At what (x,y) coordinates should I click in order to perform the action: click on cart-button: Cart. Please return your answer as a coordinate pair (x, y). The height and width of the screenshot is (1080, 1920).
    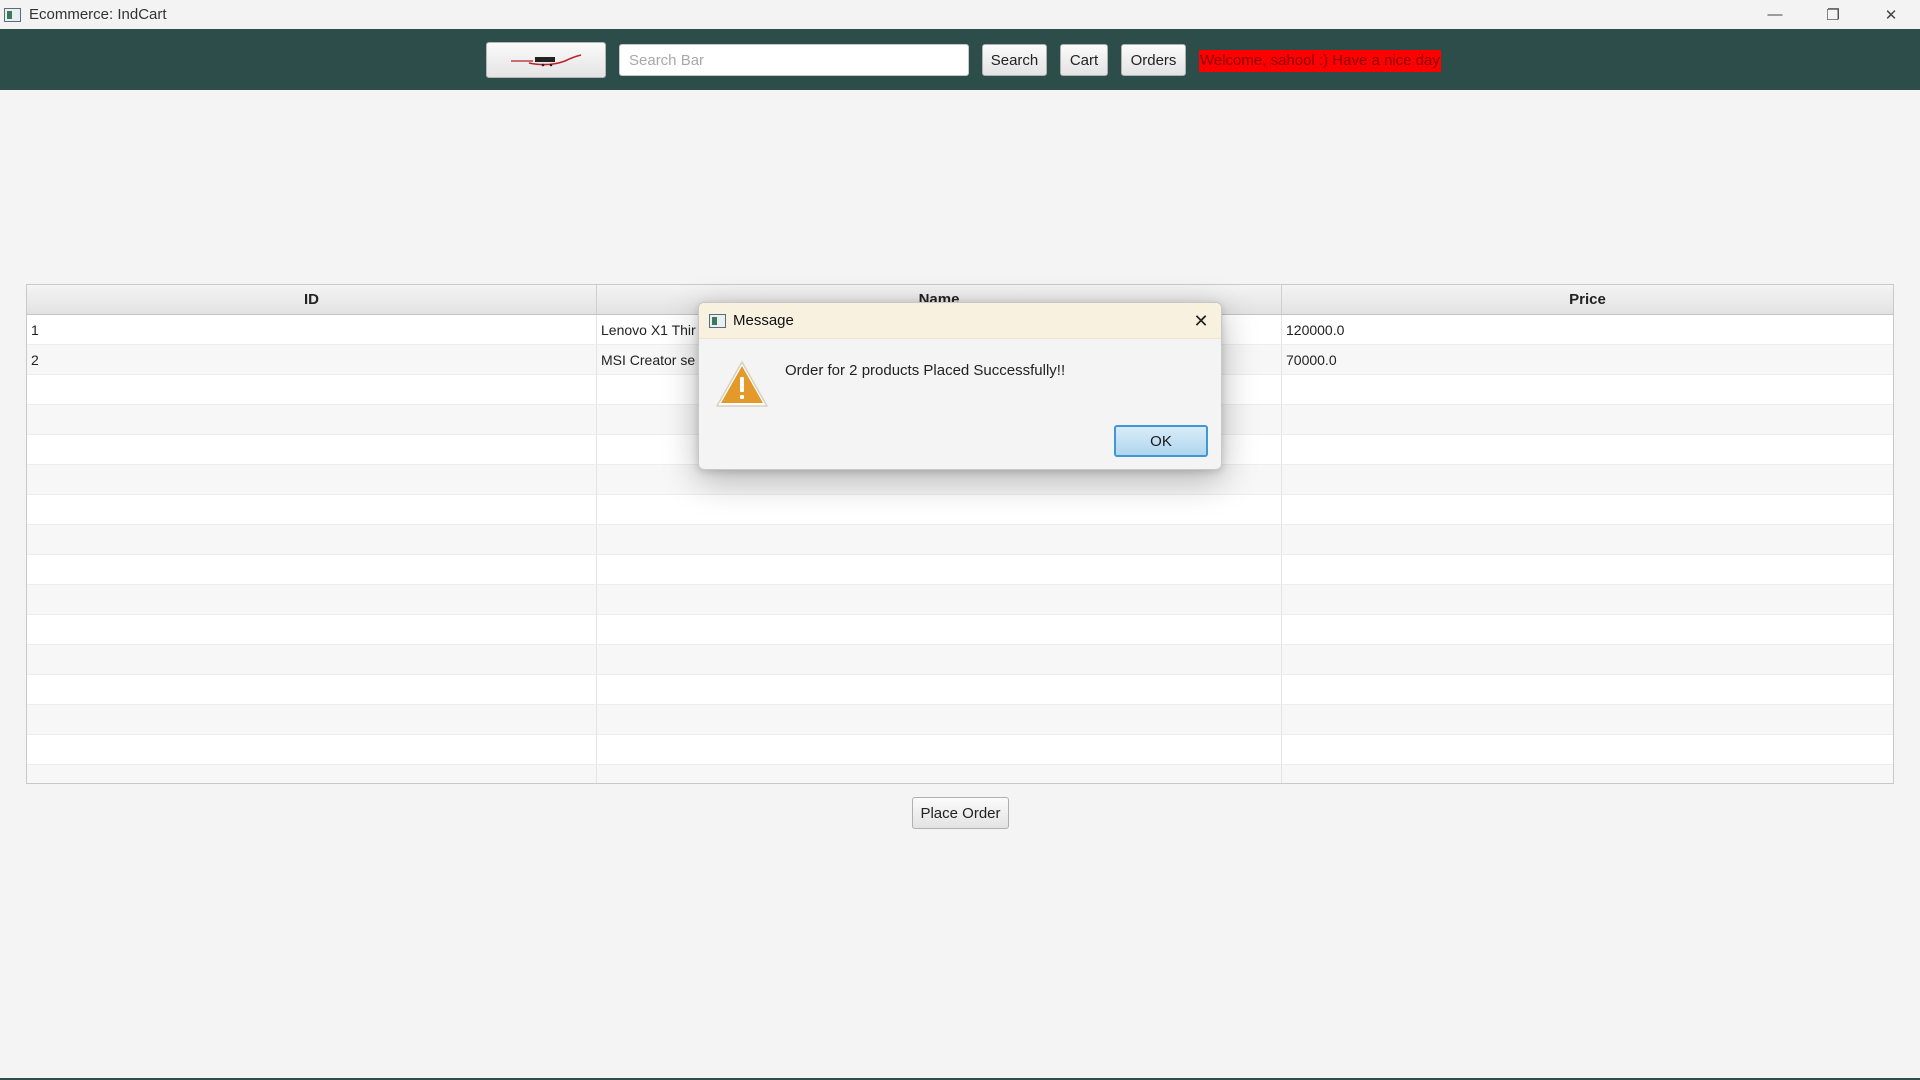
    Looking at the image, I should click on (1084, 60).